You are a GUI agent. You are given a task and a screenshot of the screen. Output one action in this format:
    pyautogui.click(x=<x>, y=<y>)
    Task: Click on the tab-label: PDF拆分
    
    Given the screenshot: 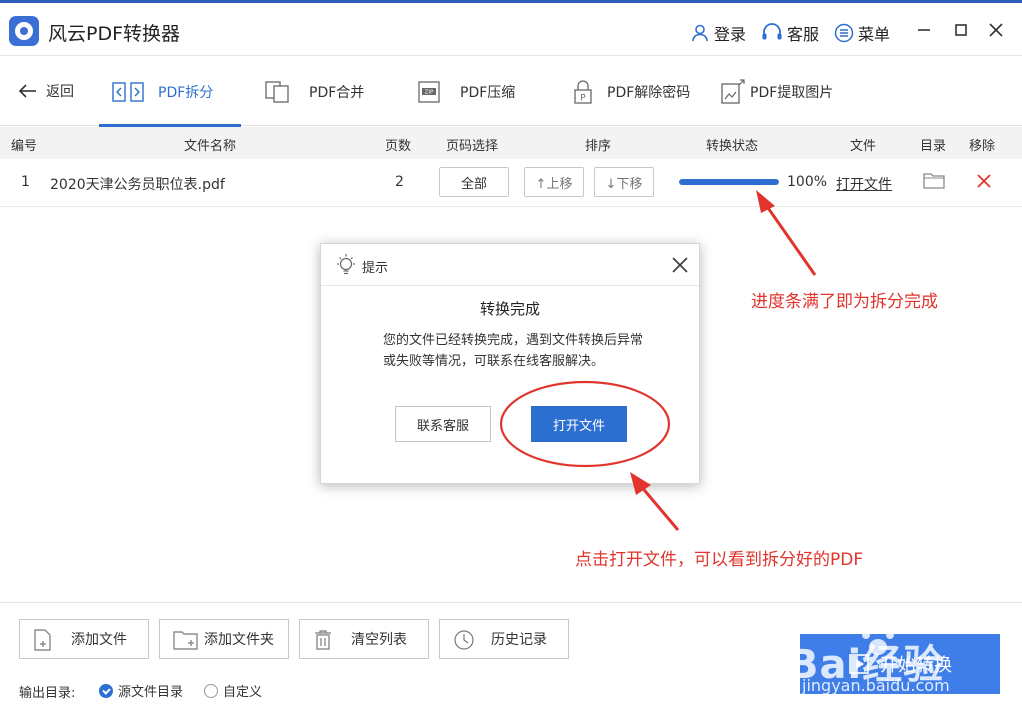 What is the action you would take?
    pyautogui.click(x=186, y=92)
    